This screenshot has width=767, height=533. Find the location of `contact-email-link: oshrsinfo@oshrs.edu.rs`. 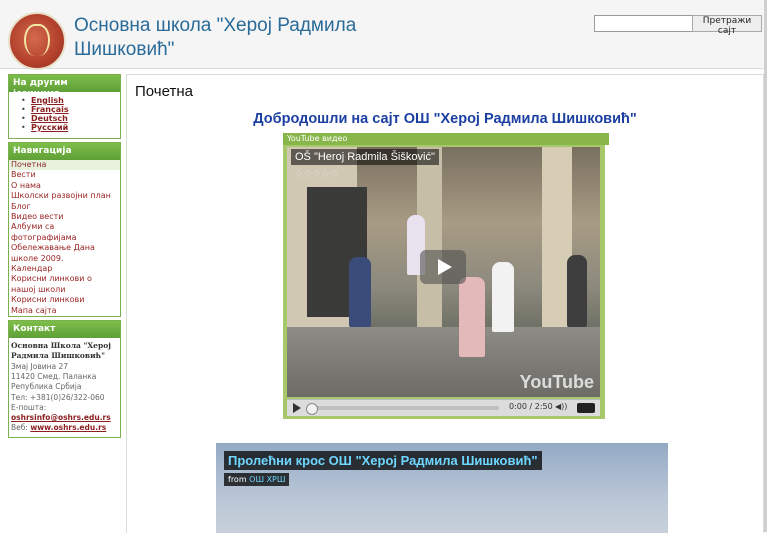

contact-email-link: oshrsinfo@oshrs.edu.rs is located at coordinates (64, 418).